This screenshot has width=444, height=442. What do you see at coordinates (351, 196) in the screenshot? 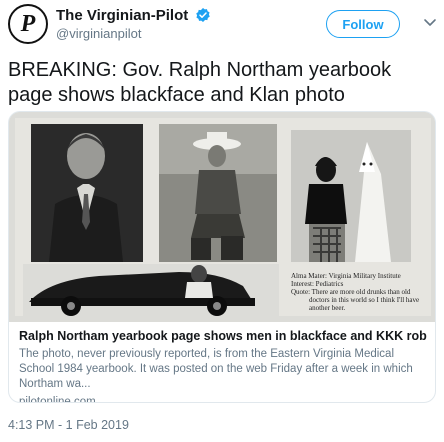
I see `costume-photo` at bounding box center [351, 196].